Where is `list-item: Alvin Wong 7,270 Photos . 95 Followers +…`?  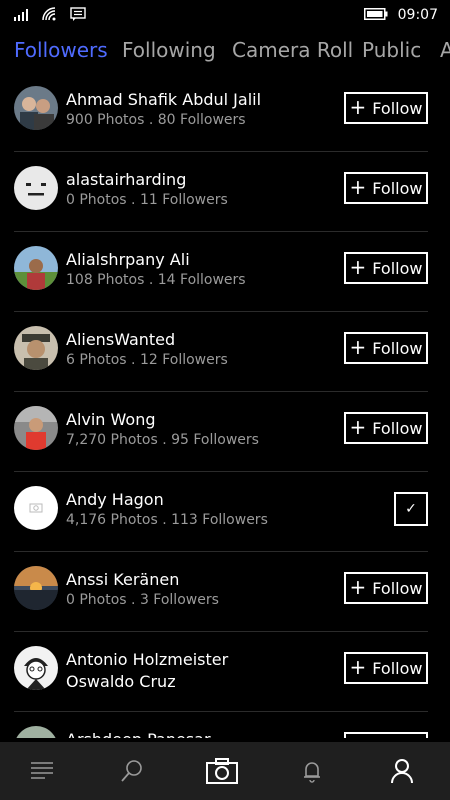
list-item: Alvin Wong 7,270 Photos . 95 Followers +… is located at coordinates (221, 432).